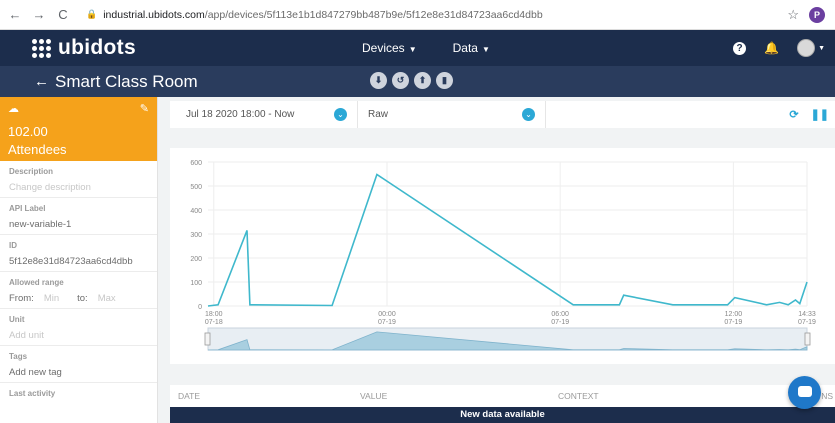 The width and height of the screenshot is (835, 423). What do you see at coordinates (734, 314) in the screenshot?
I see `x-tick-label: 12:00` at bounding box center [734, 314].